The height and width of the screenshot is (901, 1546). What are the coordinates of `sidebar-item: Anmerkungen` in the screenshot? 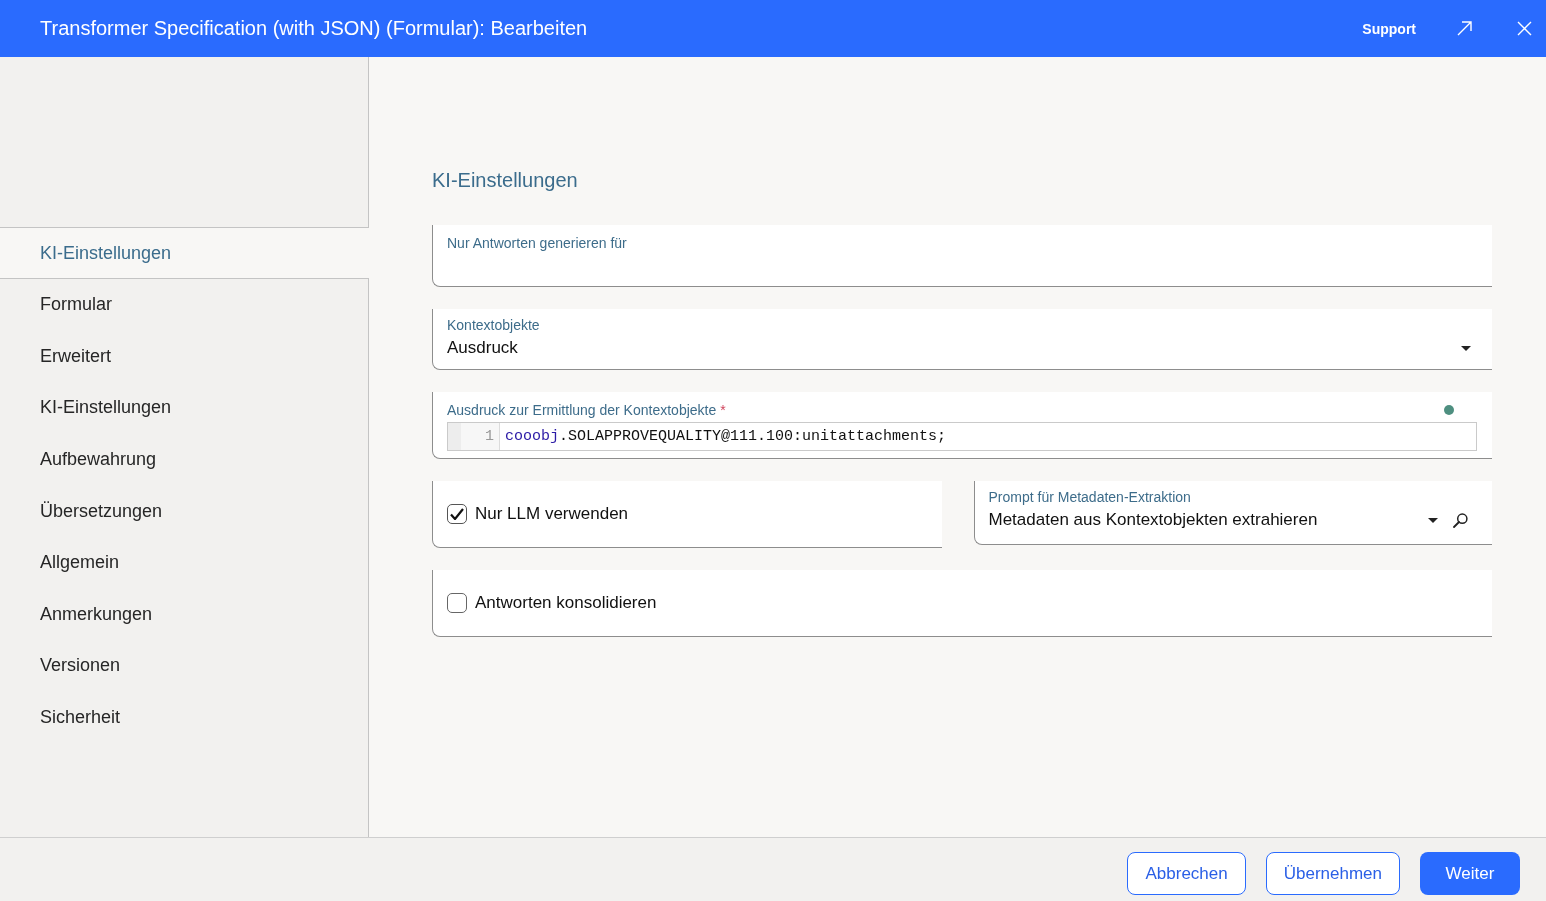 It's located at (184, 614).